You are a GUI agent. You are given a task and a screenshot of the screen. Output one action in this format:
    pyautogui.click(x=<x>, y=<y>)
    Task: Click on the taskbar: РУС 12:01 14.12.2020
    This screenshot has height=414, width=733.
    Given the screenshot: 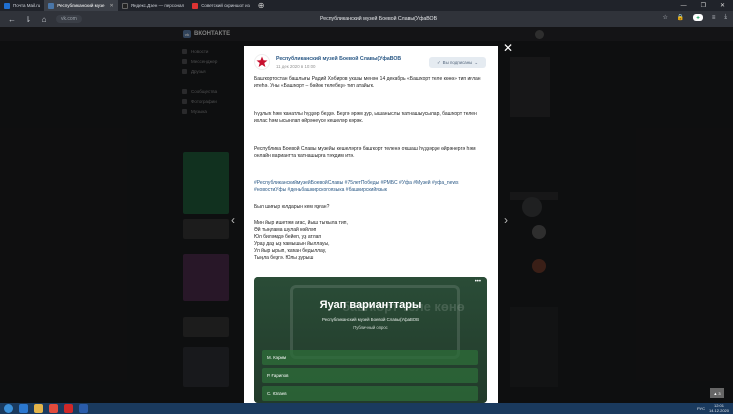 What is the action you would take?
    pyautogui.click(x=366, y=408)
    